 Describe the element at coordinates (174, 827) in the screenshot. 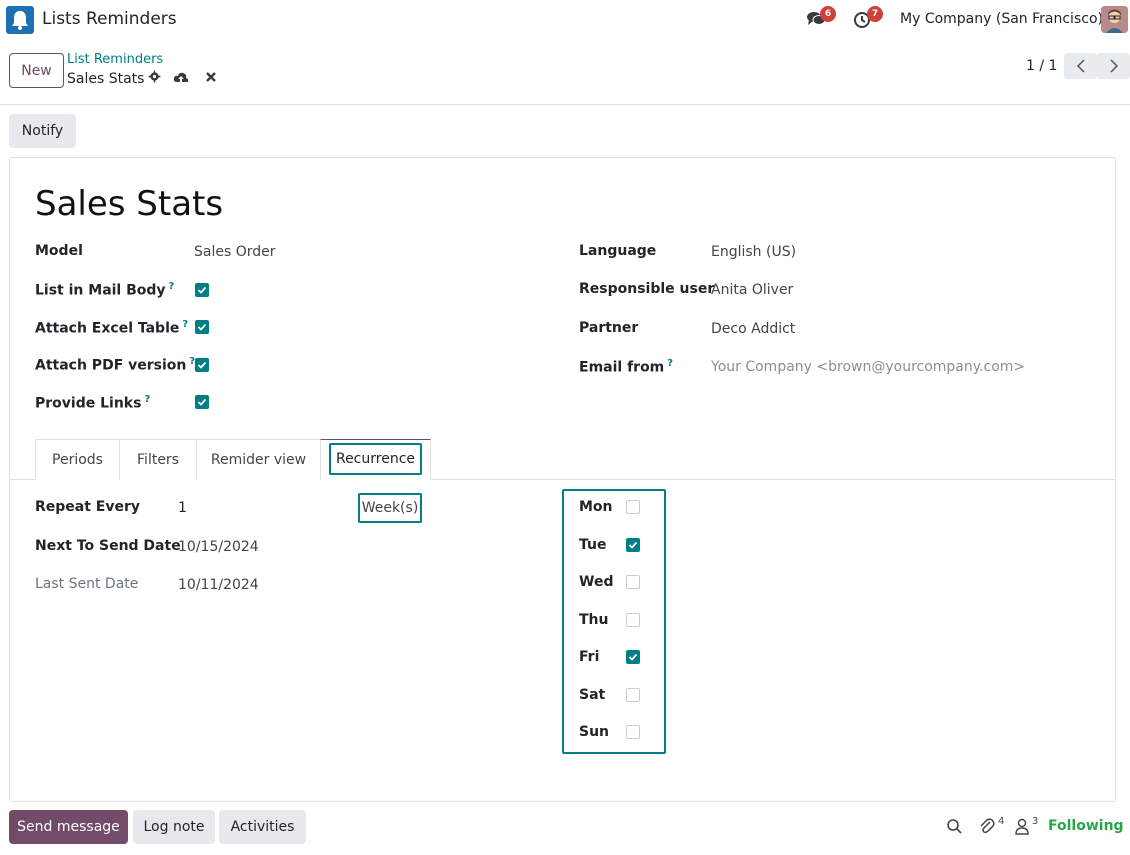

I see `log-note-button: Log note` at that location.